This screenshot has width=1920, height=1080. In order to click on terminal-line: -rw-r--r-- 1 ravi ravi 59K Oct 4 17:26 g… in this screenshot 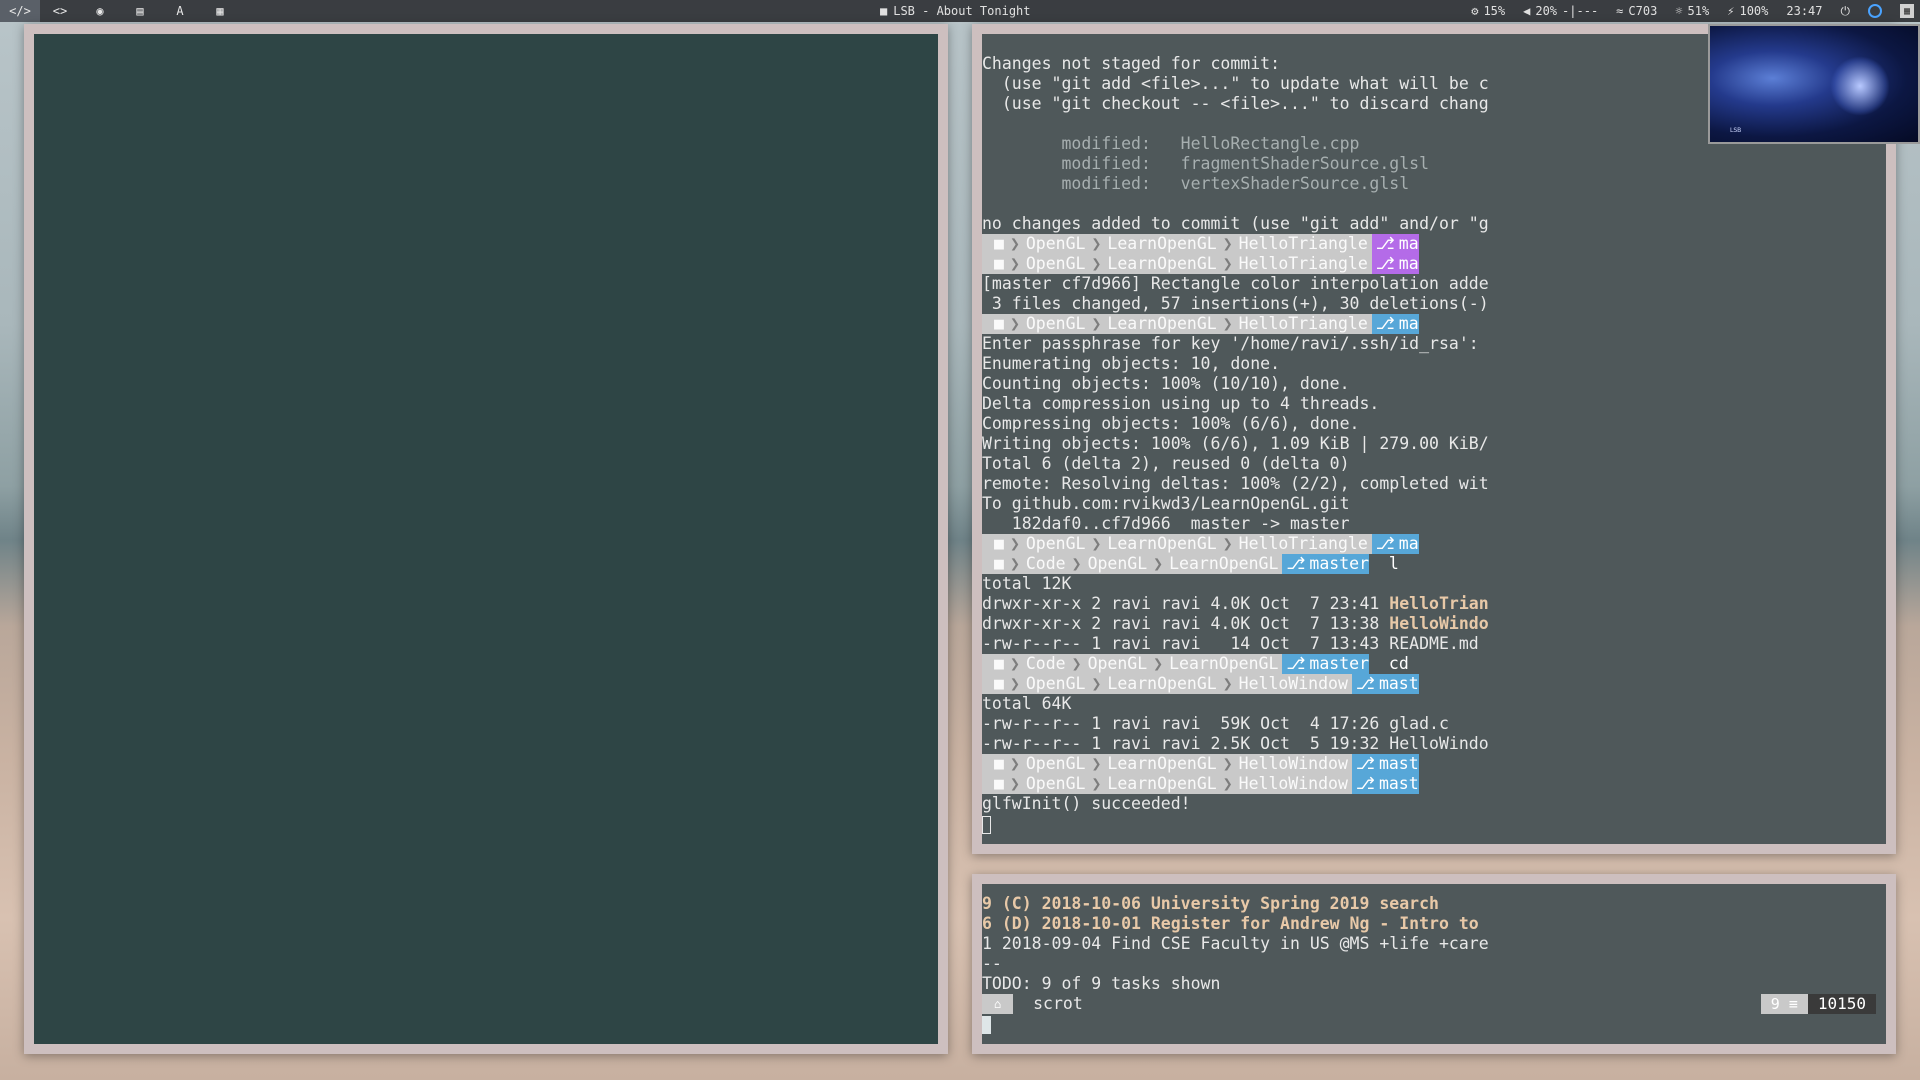, I will do `click(1238, 724)`.